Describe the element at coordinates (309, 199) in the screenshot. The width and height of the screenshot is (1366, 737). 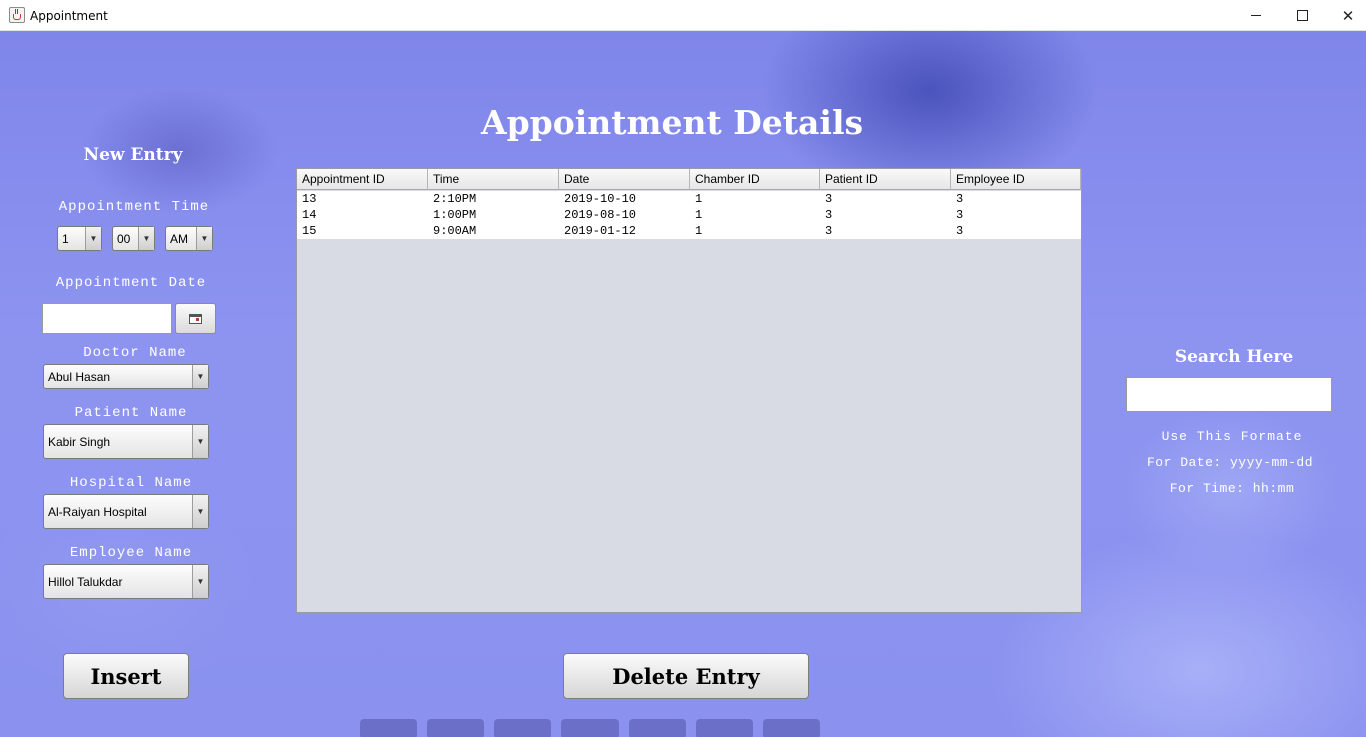
I see `cell-appointment-id: 13` at that location.